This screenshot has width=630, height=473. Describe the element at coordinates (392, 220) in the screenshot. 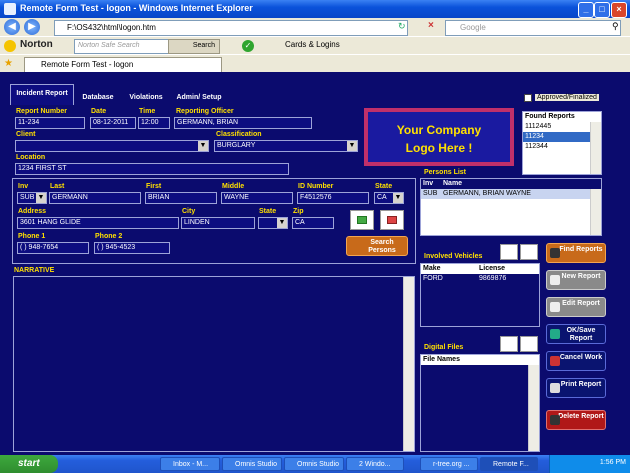

I see `remove-person-button` at that location.